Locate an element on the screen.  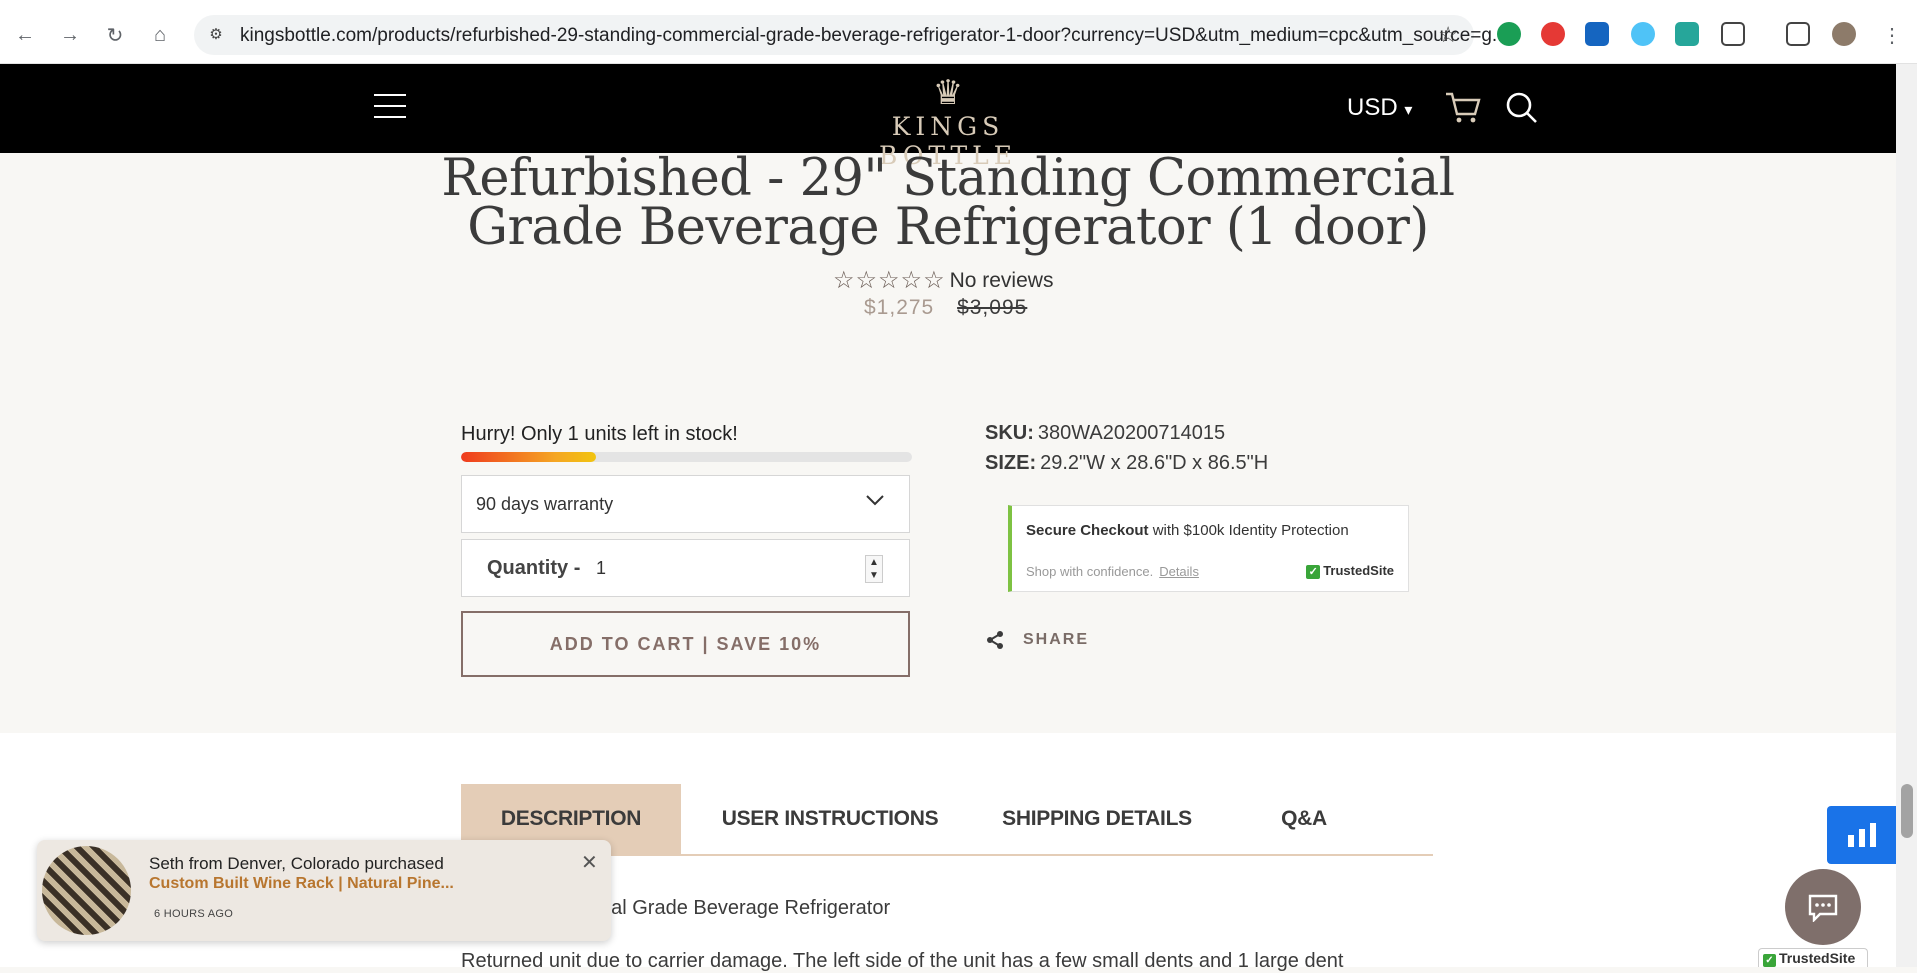
site-header: ♛ KINGS BOTTLE USD ▾ is located at coordinates (948, 117).